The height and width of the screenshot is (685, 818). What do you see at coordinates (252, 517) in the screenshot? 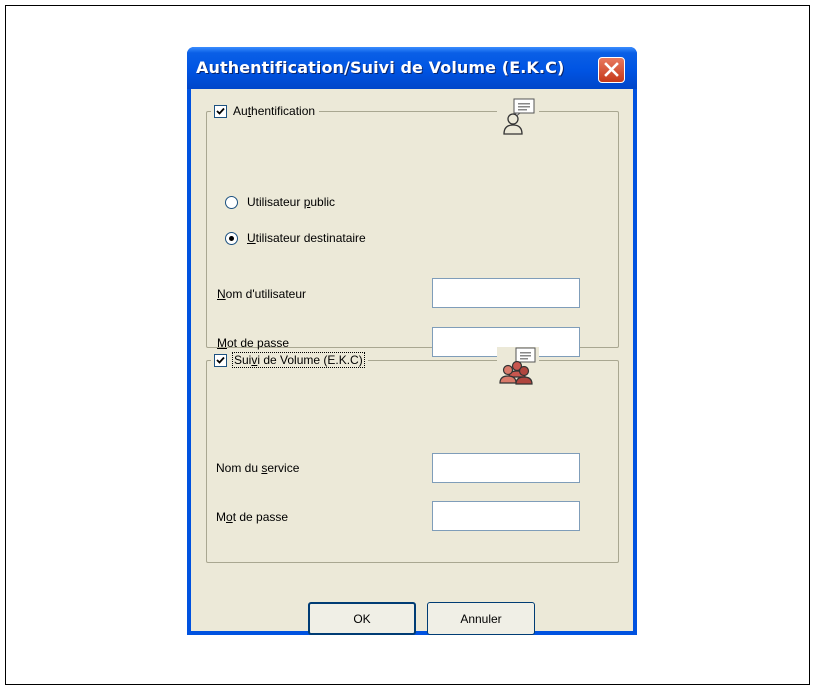
I see `tracking-password-label: Mot de passe` at bounding box center [252, 517].